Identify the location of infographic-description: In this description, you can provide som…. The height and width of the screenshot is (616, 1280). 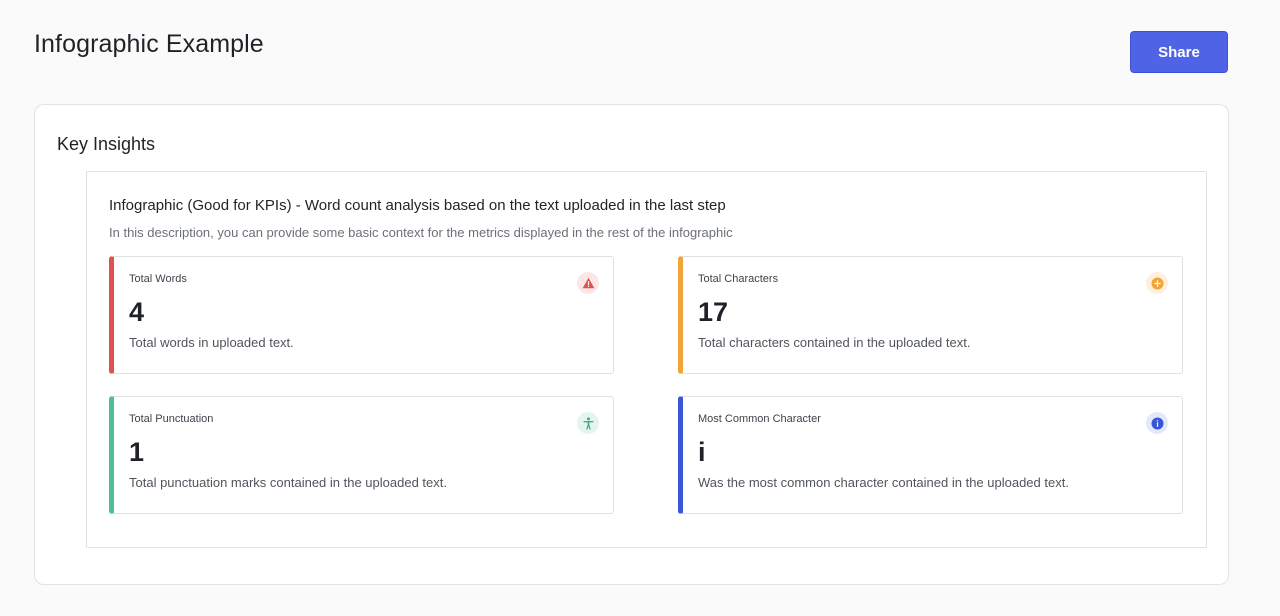
(421, 232).